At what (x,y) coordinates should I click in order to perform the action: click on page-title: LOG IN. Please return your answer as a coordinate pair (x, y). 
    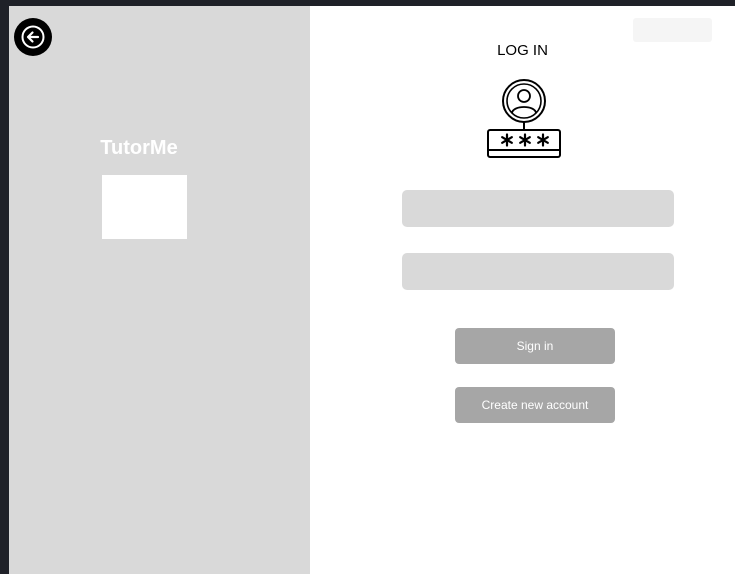
    Looking at the image, I should click on (522, 50).